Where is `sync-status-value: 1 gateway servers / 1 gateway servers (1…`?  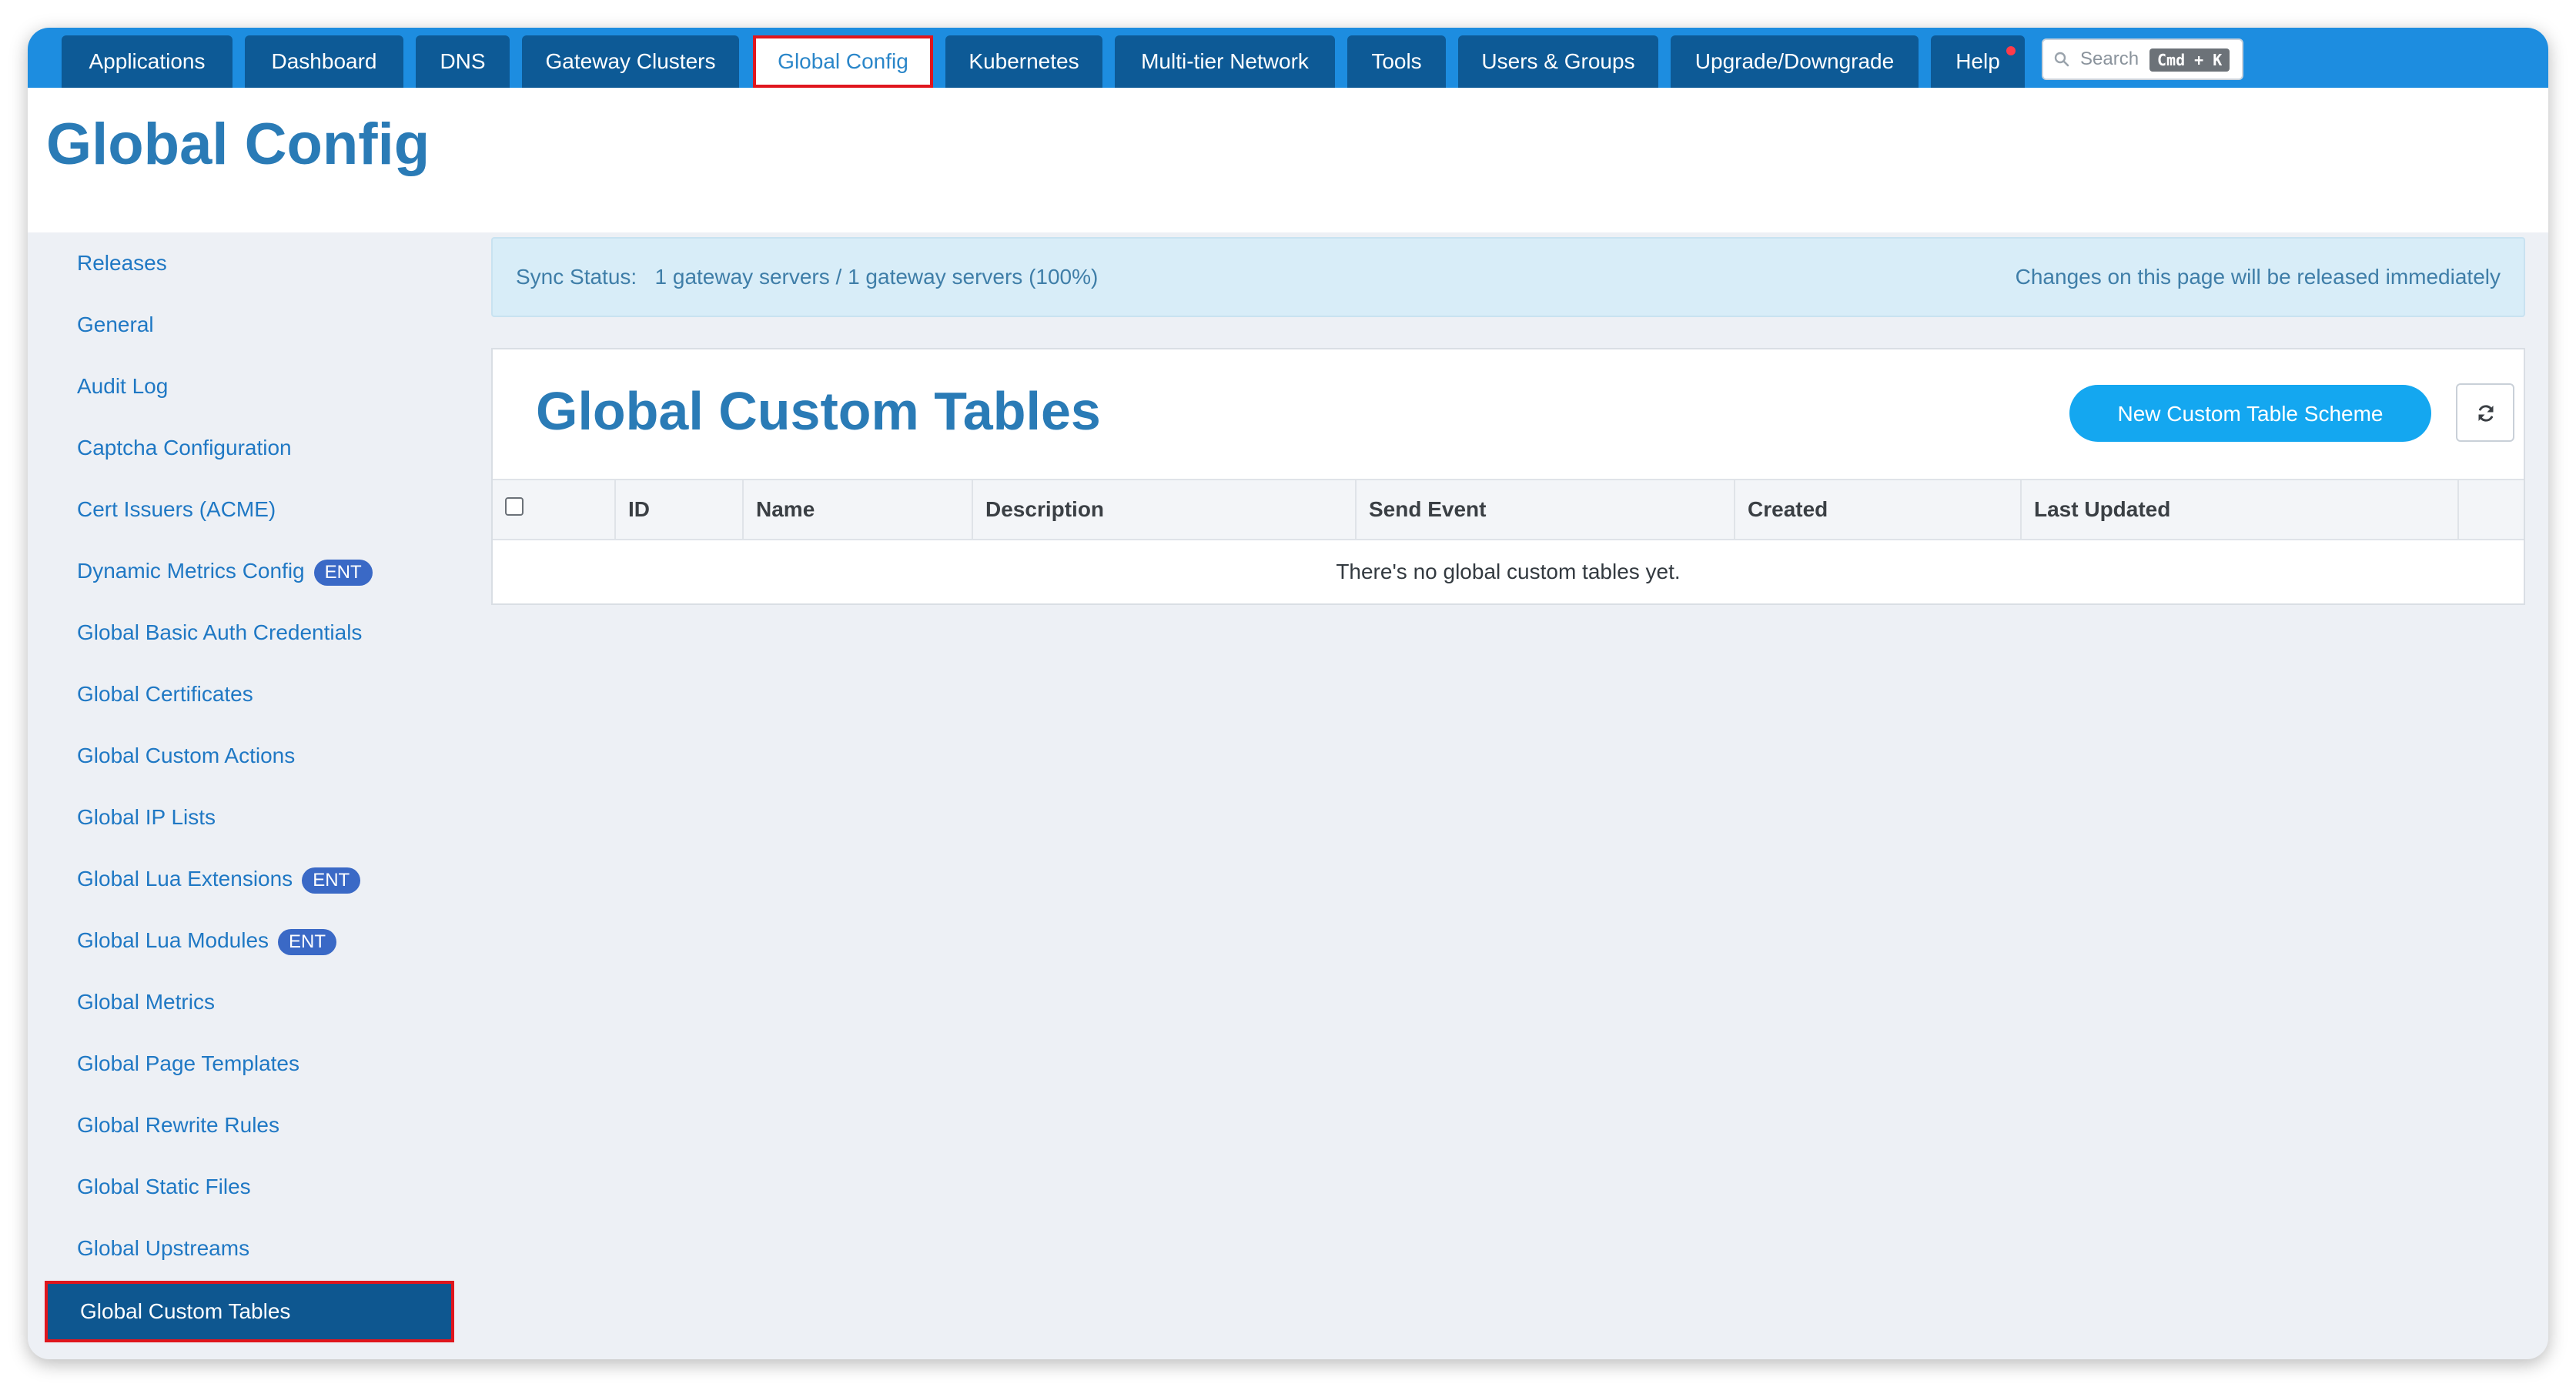 sync-status-value: 1 gateway servers / 1 gateway servers (1… is located at coordinates (877, 277).